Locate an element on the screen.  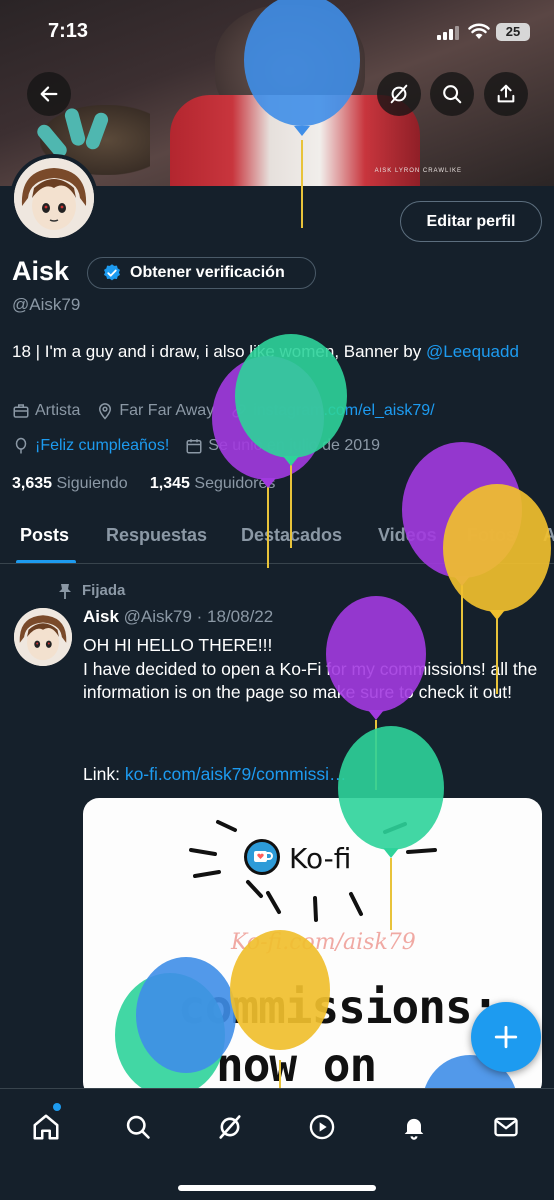
tab-posts: Posts is located at coordinates (44, 535).